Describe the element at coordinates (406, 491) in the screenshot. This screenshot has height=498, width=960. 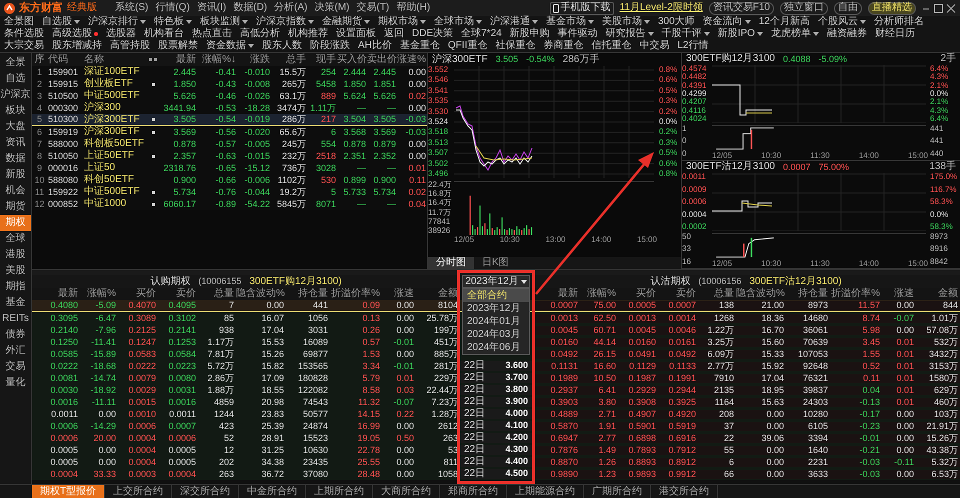
I see `bottom-tab: 大商所合约` at that location.